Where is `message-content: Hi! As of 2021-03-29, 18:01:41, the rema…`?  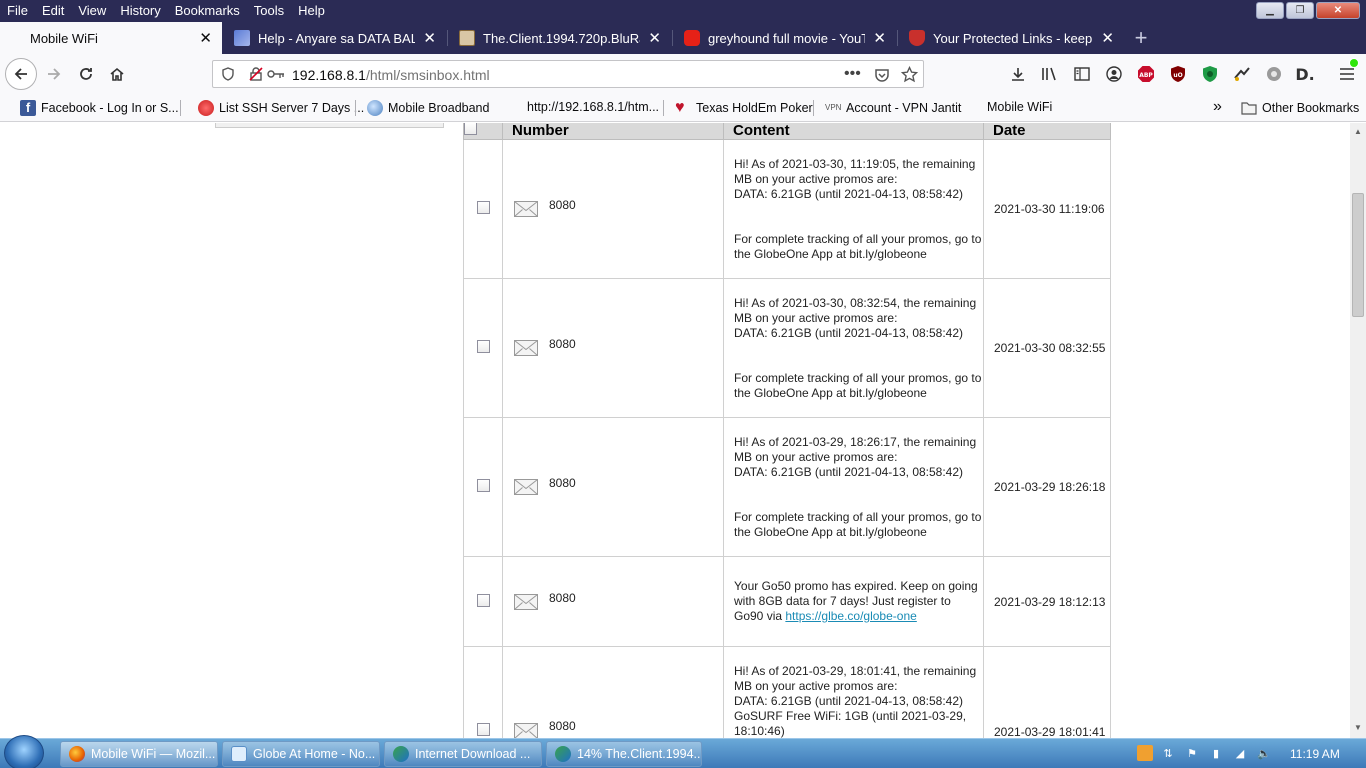 message-content: Hi! As of 2021-03-29, 18:01:41, the rema… is located at coordinates (853, 692).